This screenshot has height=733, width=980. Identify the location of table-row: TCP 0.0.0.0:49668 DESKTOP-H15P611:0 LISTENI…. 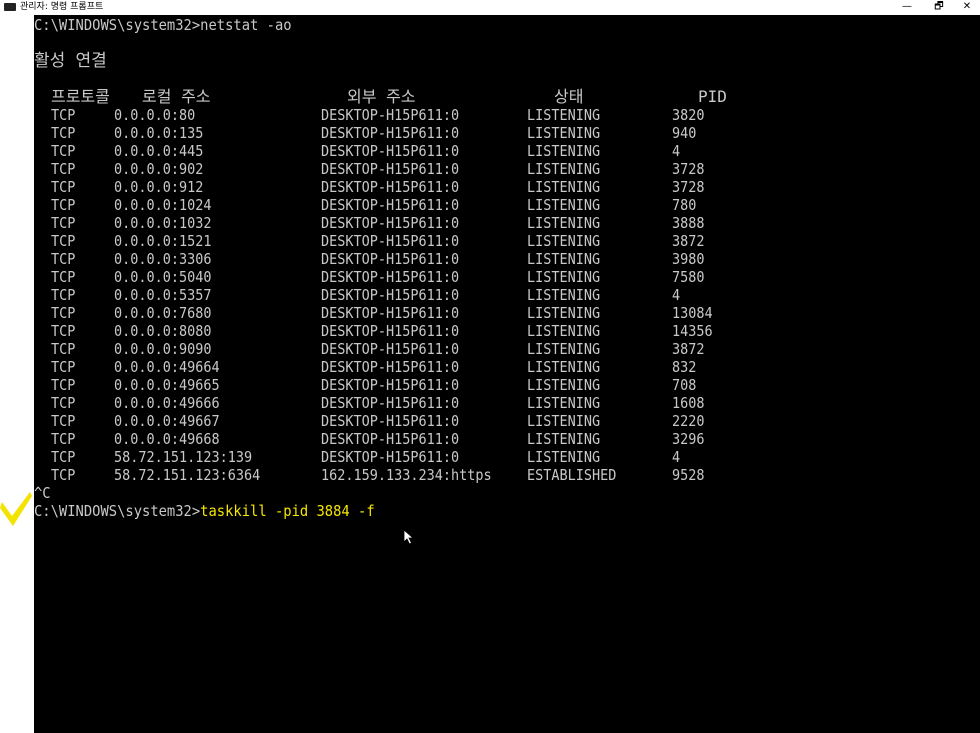
(507, 439).